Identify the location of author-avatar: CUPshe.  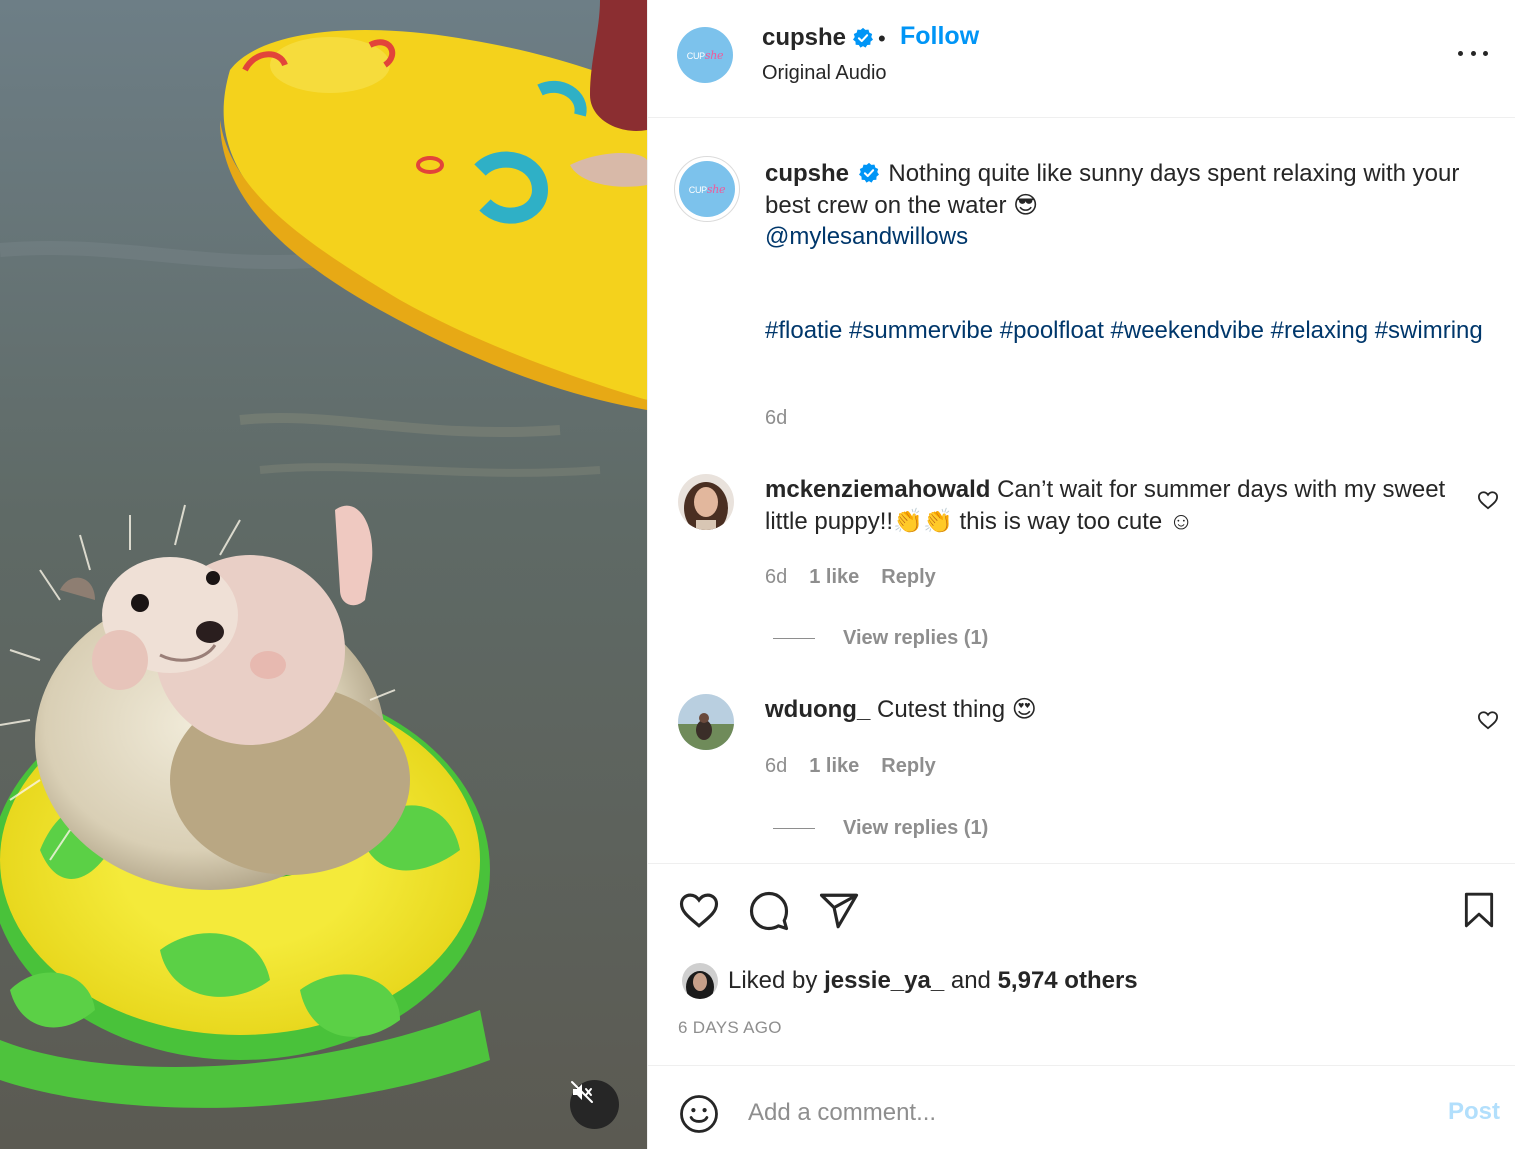
(705, 55).